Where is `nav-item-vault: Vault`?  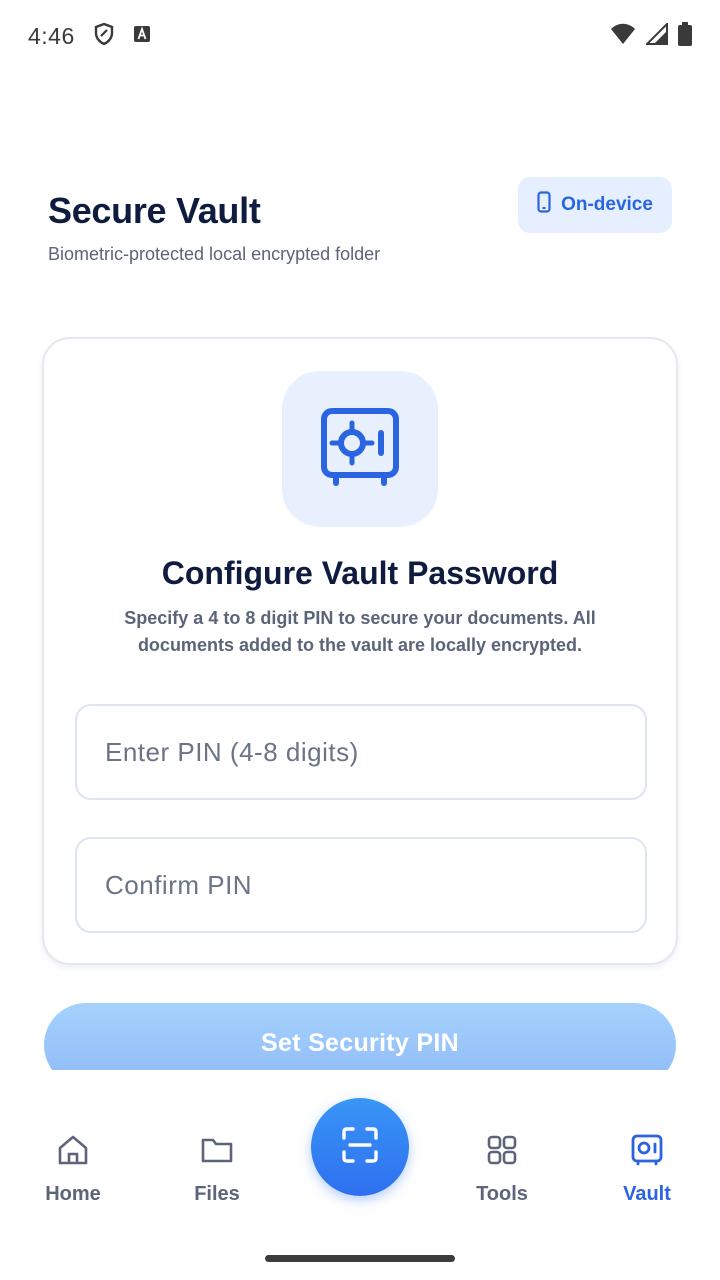 nav-item-vault: Vault is located at coordinates (647, 1170).